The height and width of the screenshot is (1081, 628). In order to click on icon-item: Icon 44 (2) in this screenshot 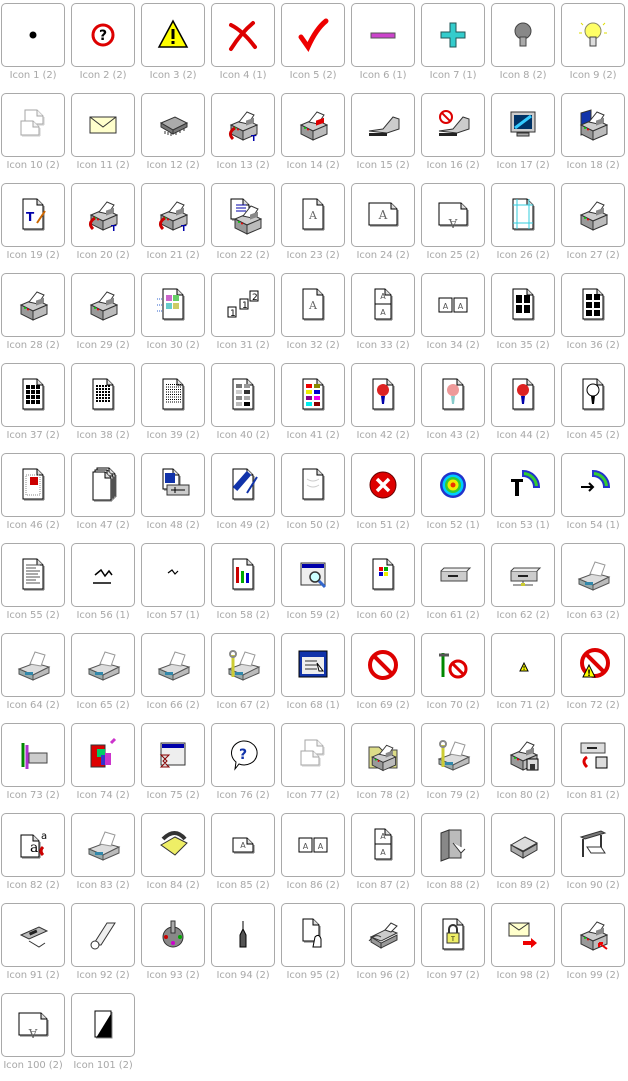, I will do `click(524, 407)`.